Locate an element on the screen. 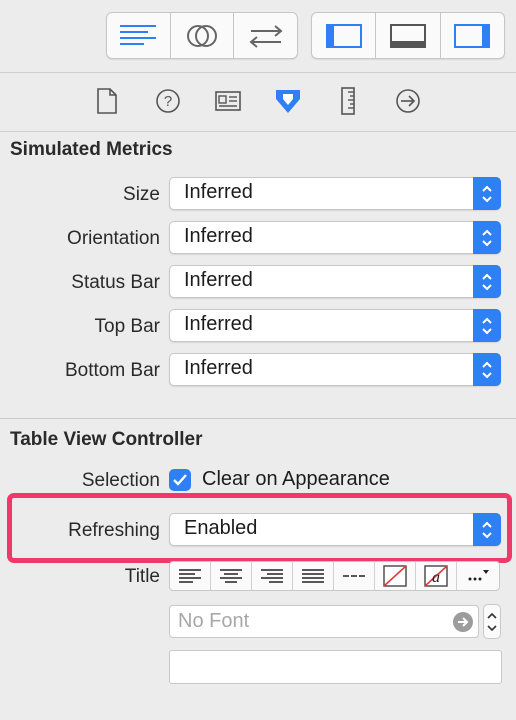 The image size is (516, 720). identity-card-icon is located at coordinates (228, 101).